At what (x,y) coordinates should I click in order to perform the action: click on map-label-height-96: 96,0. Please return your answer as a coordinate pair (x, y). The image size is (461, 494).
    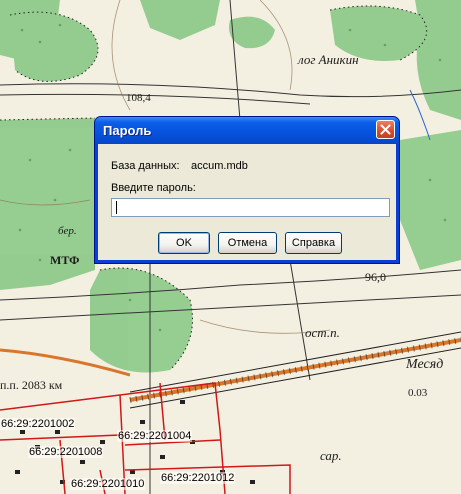
    Looking at the image, I should click on (375, 277).